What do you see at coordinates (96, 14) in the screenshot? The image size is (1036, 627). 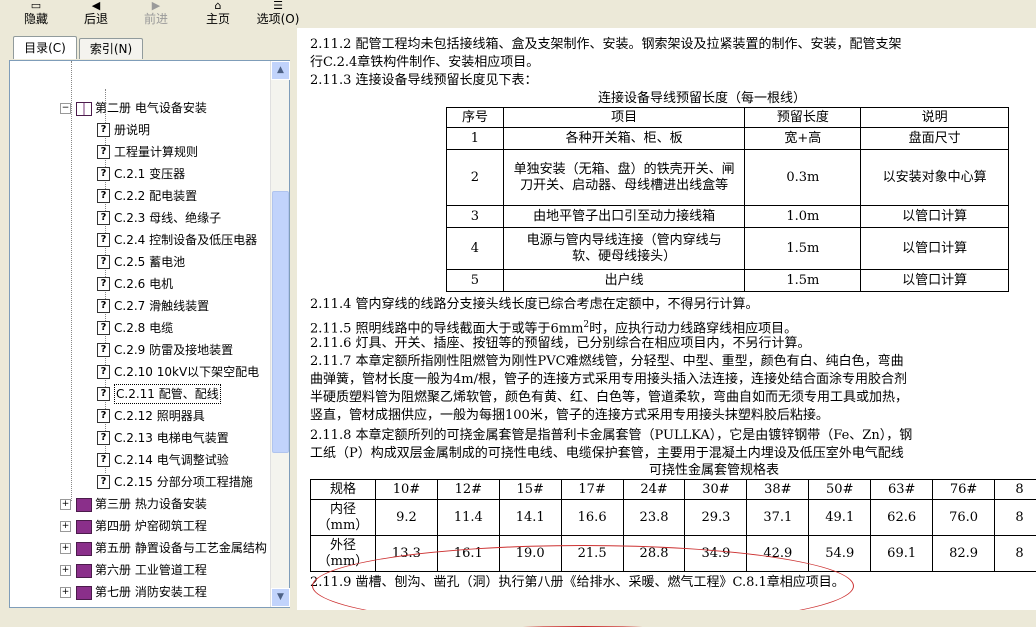 I see `back-button: ◀ 后退` at bounding box center [96, 14].